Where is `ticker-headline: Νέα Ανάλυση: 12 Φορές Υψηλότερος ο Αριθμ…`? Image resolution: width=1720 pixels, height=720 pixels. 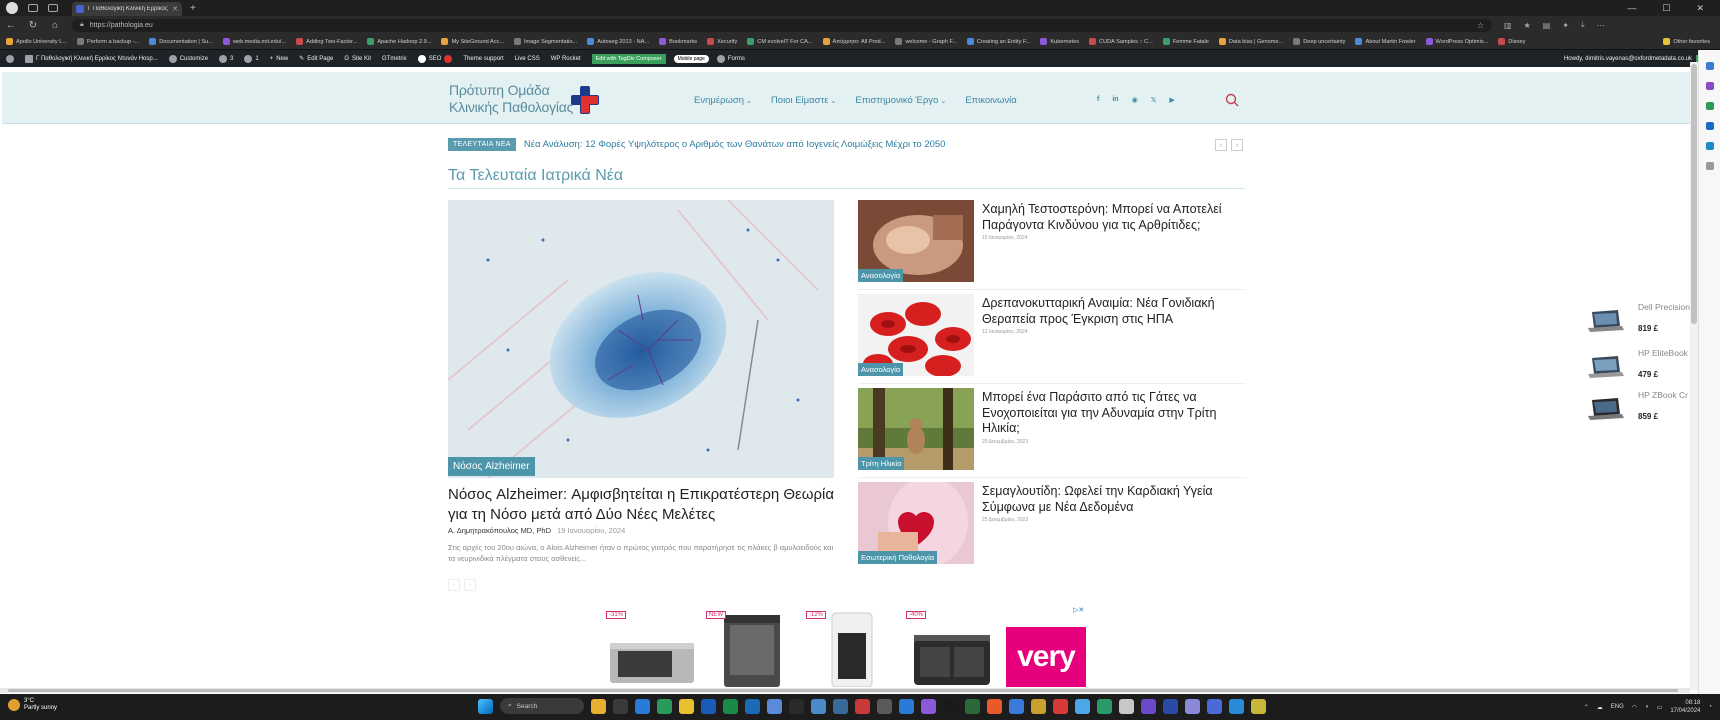
ticker-headline: Νέα Ανάλυση: 12 Φορές Υψηλότερος ο Αριθμ… is located at coordinates (735, 144).